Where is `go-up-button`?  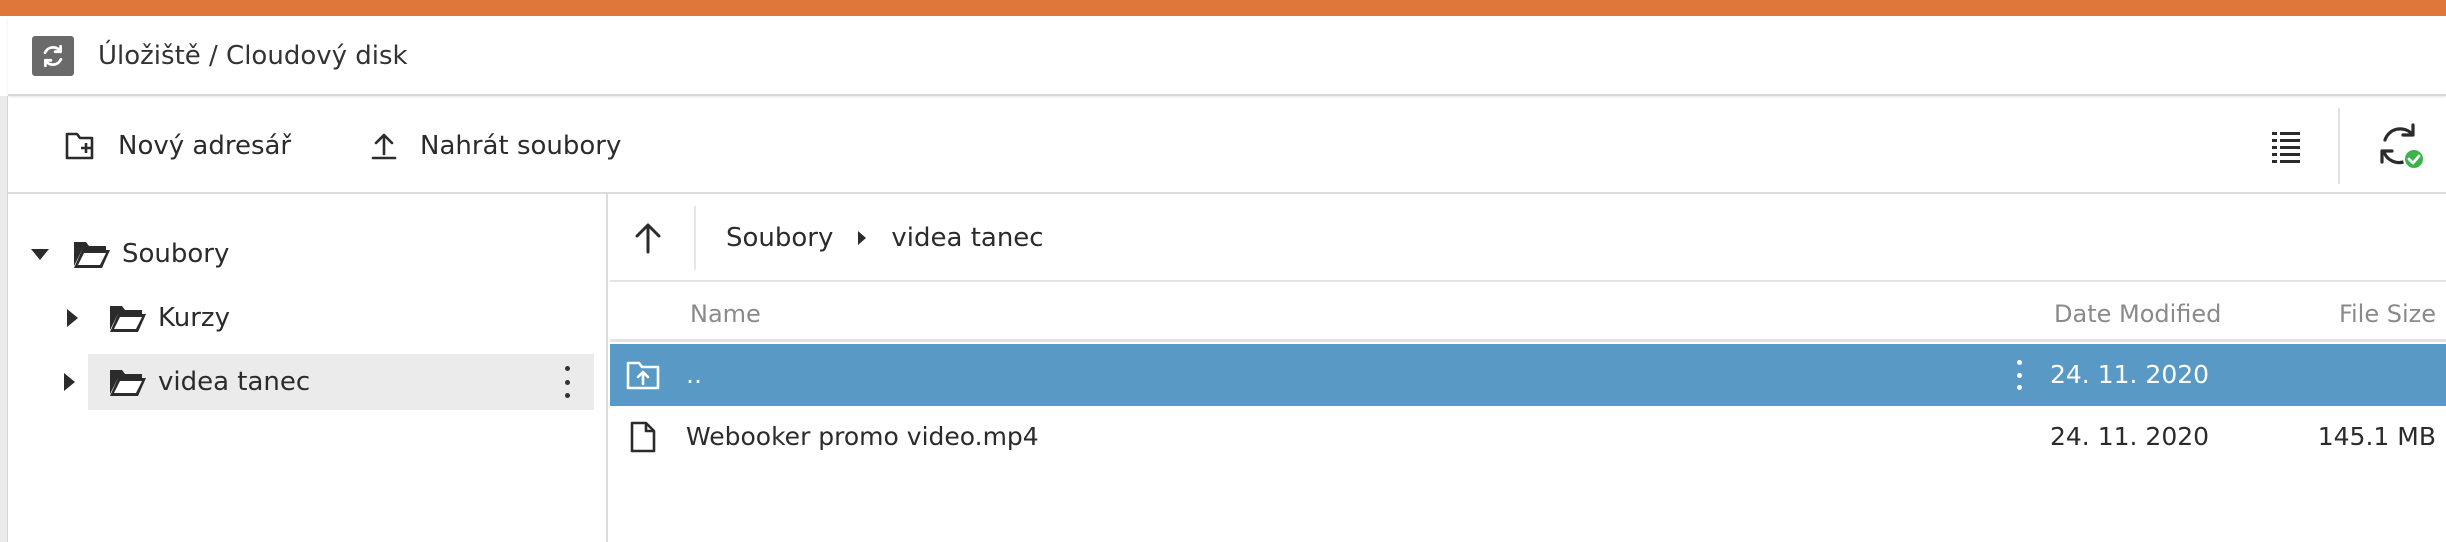 go-up-button is located at coordinates (648, 238).